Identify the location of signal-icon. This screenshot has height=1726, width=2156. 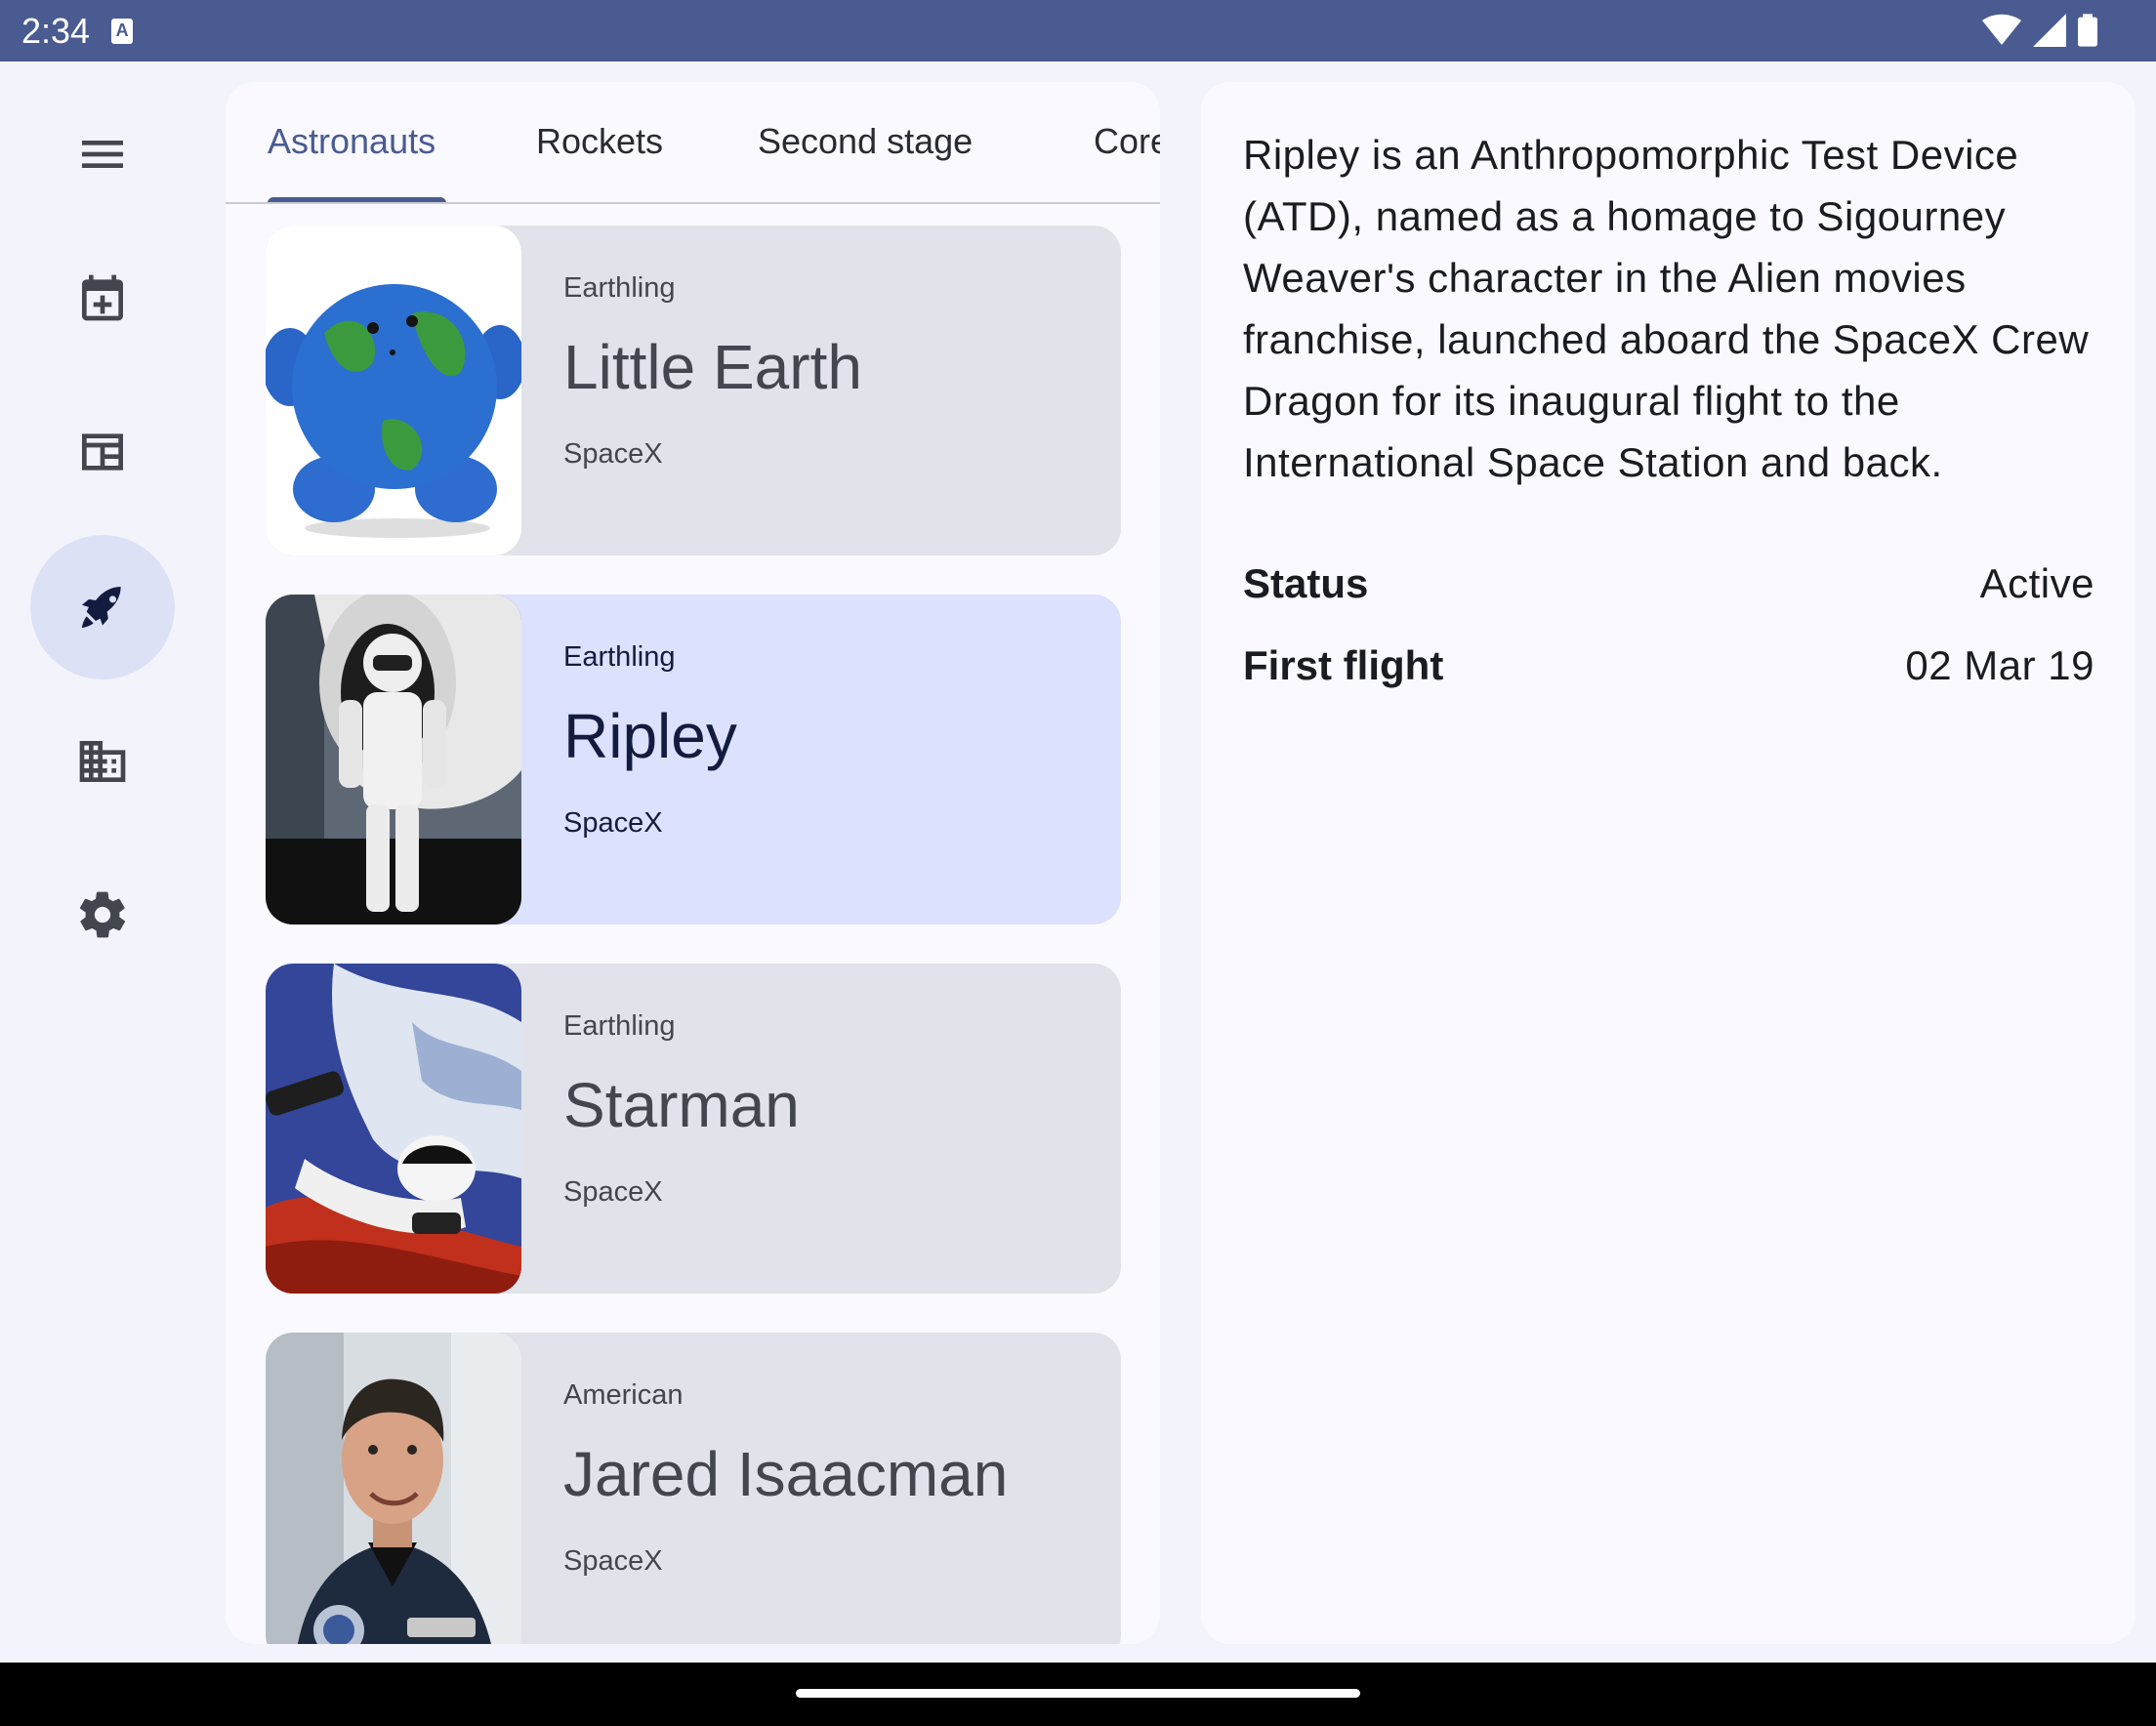
(2049, 30).